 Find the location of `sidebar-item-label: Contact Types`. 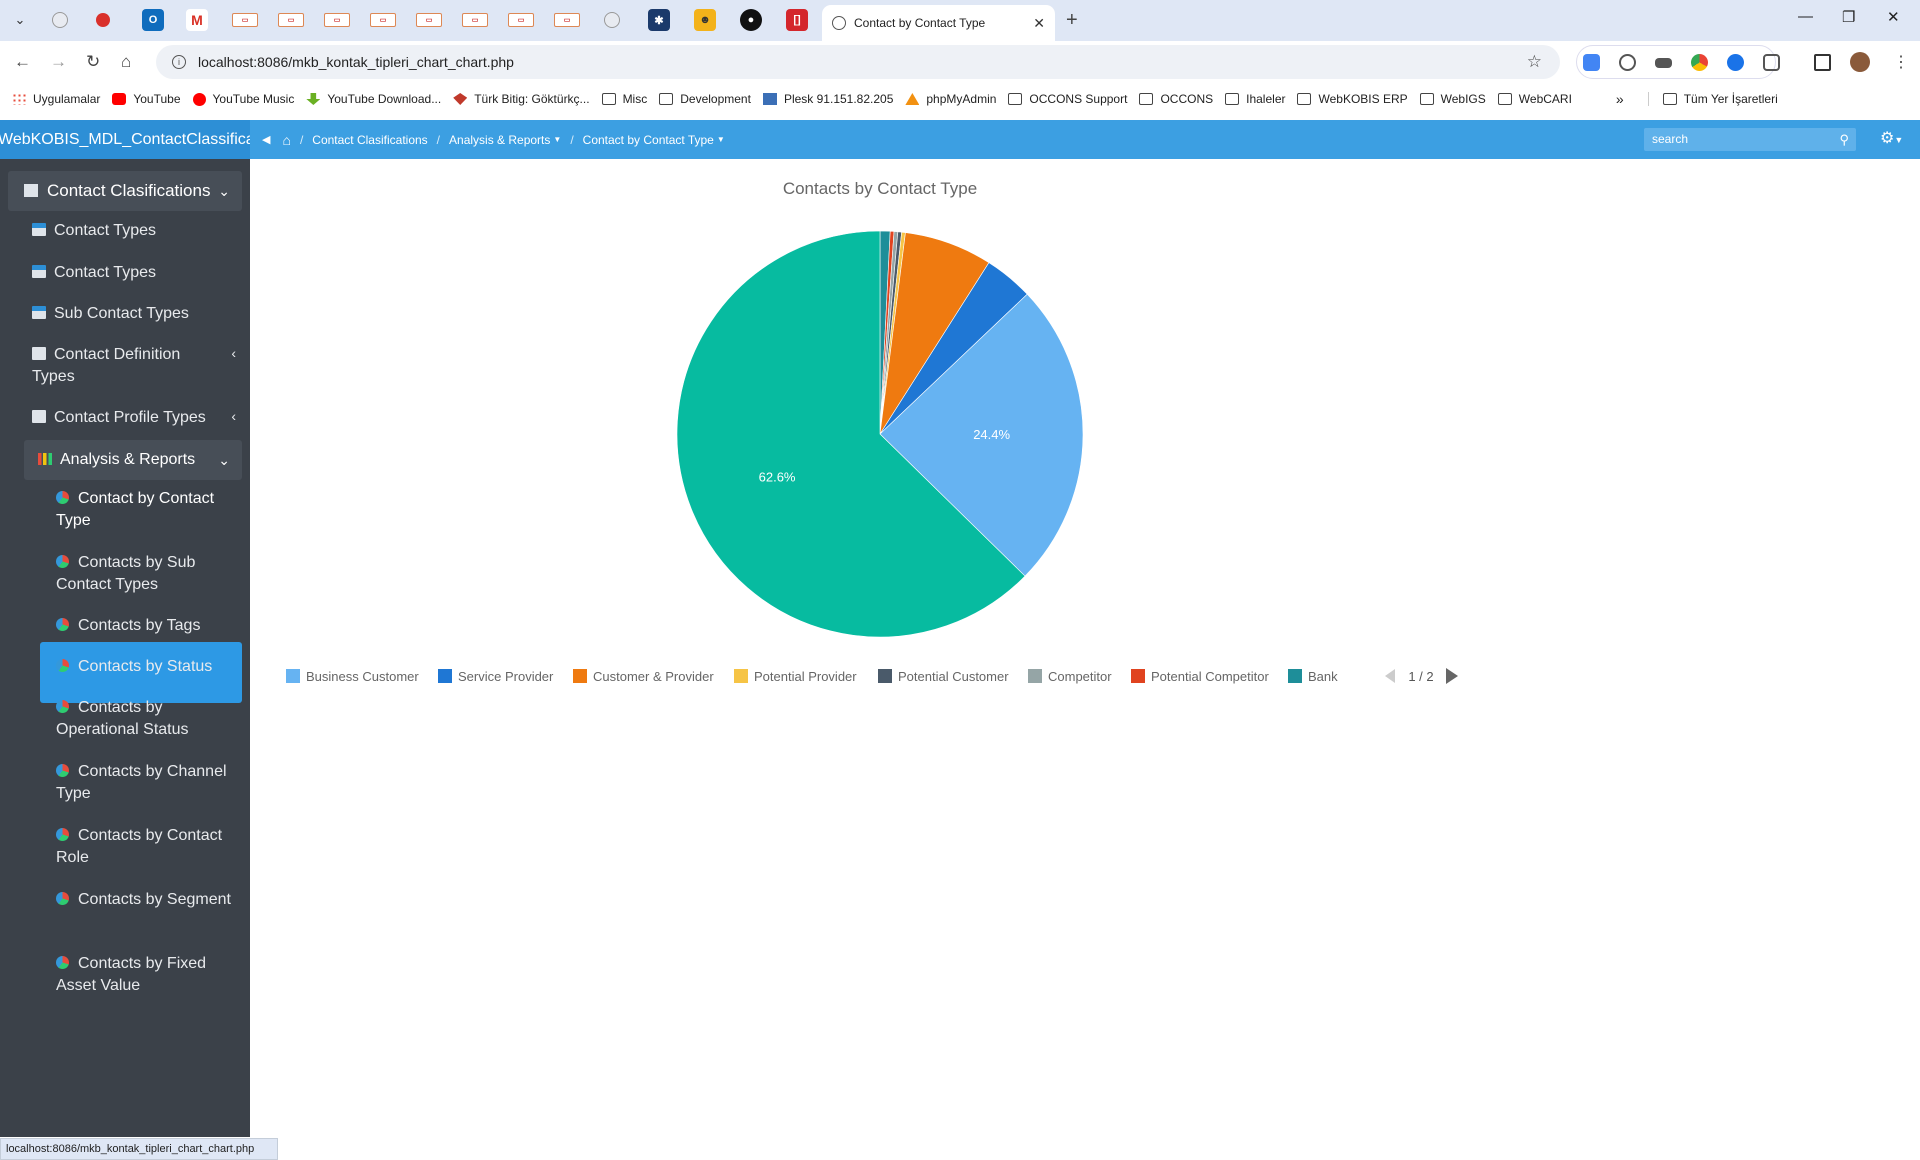

sidebar-item-label: Contact Types is located at coordinates (105, 230).